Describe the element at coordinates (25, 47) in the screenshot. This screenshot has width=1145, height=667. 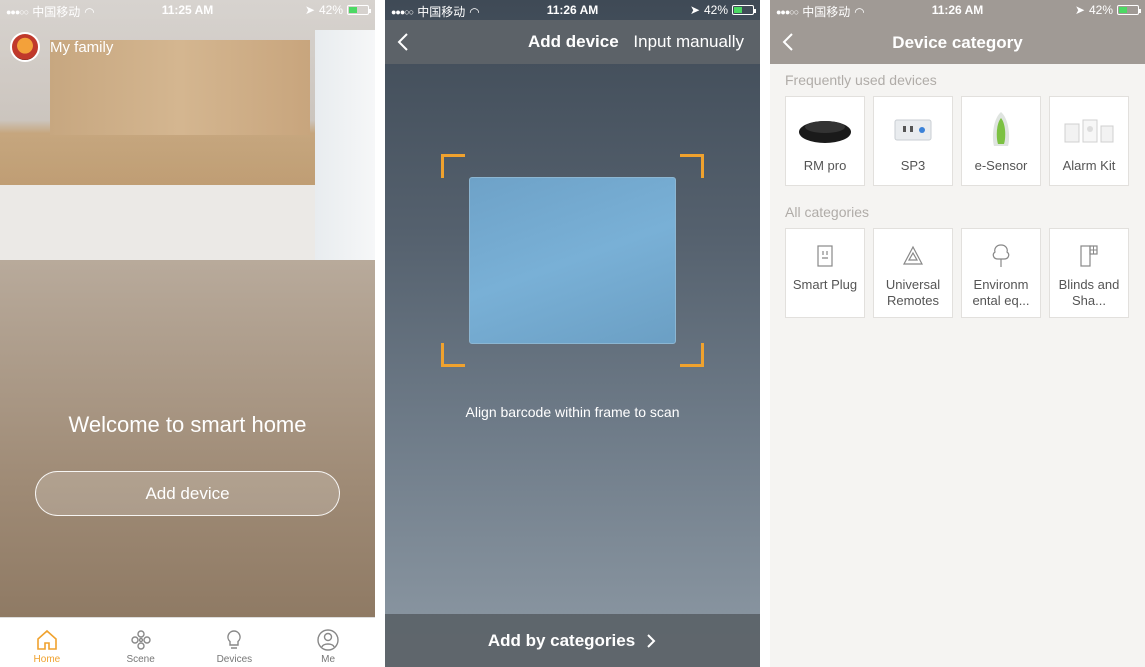
I see `avatar` at that location.